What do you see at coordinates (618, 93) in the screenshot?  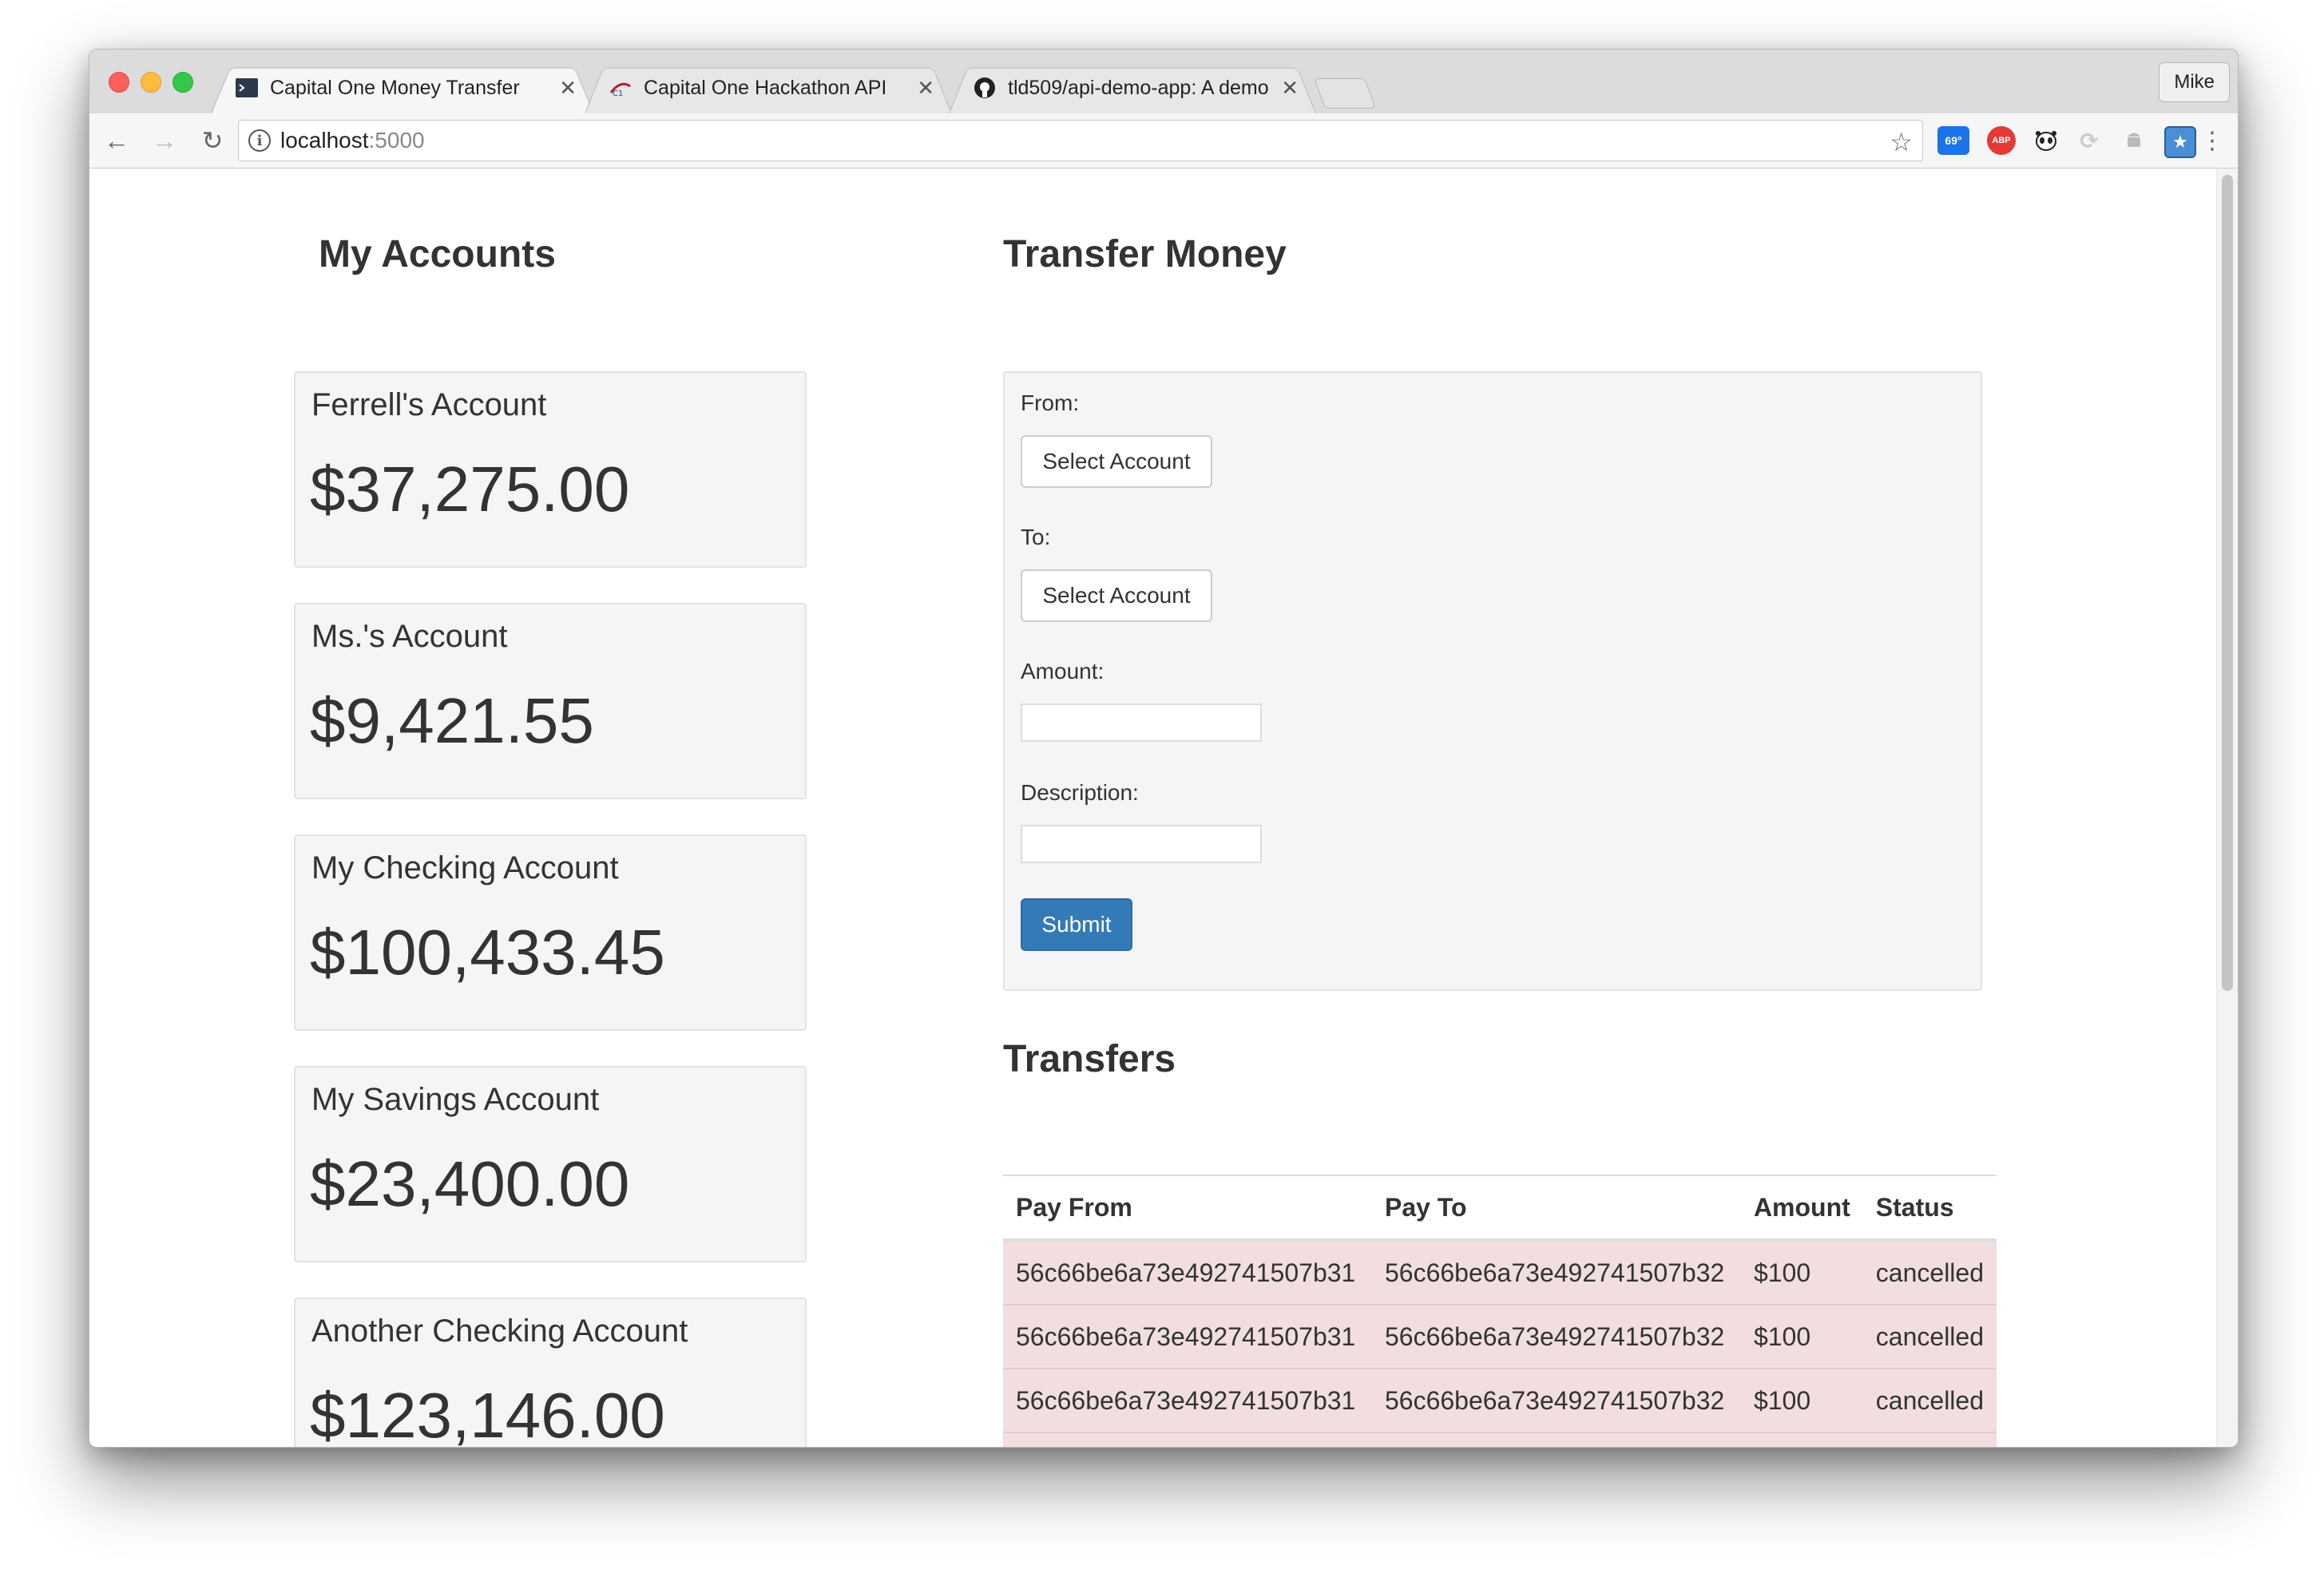 I see `svg-text: C1` at bounding box center [618, 93].